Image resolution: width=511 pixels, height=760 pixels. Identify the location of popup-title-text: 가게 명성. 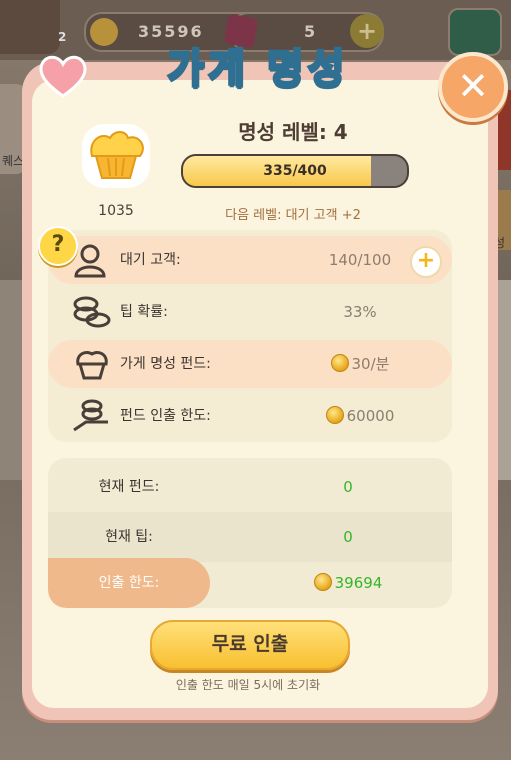
(257, 69).